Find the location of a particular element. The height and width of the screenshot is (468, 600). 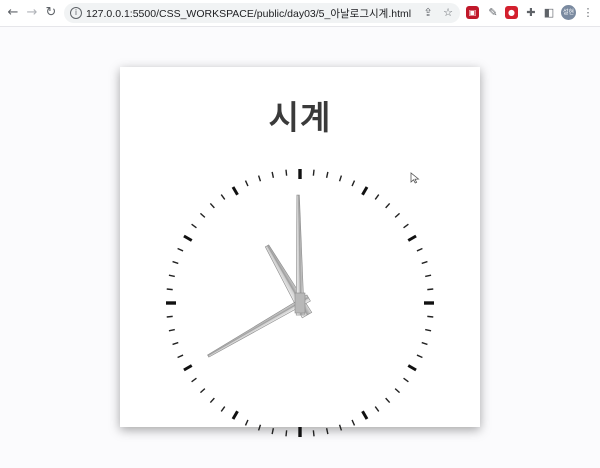

clock-center-hub is located at coordinates (300, 303).